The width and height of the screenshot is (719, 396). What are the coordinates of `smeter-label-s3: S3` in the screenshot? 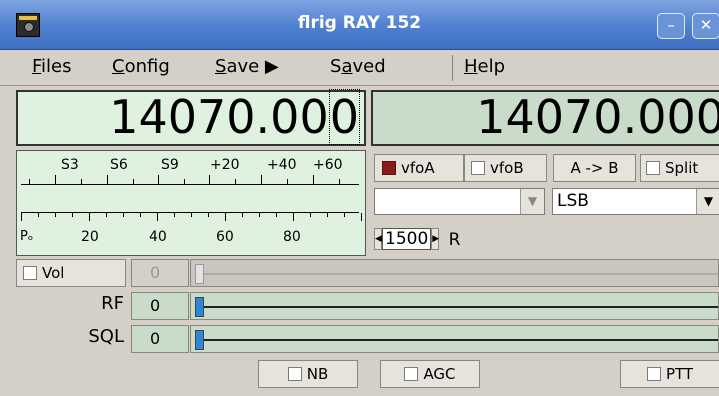 It's located at (70, 165).